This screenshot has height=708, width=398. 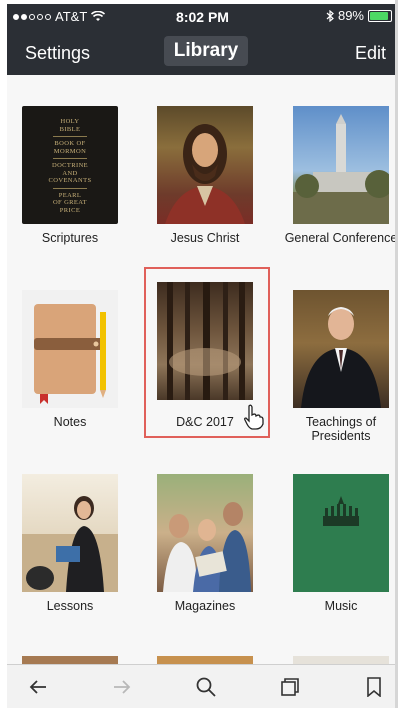 What do you see at coordinates (350, 15) in the screenshot?
I see `battery-percent: 89%` at bounding box center [350, 15].